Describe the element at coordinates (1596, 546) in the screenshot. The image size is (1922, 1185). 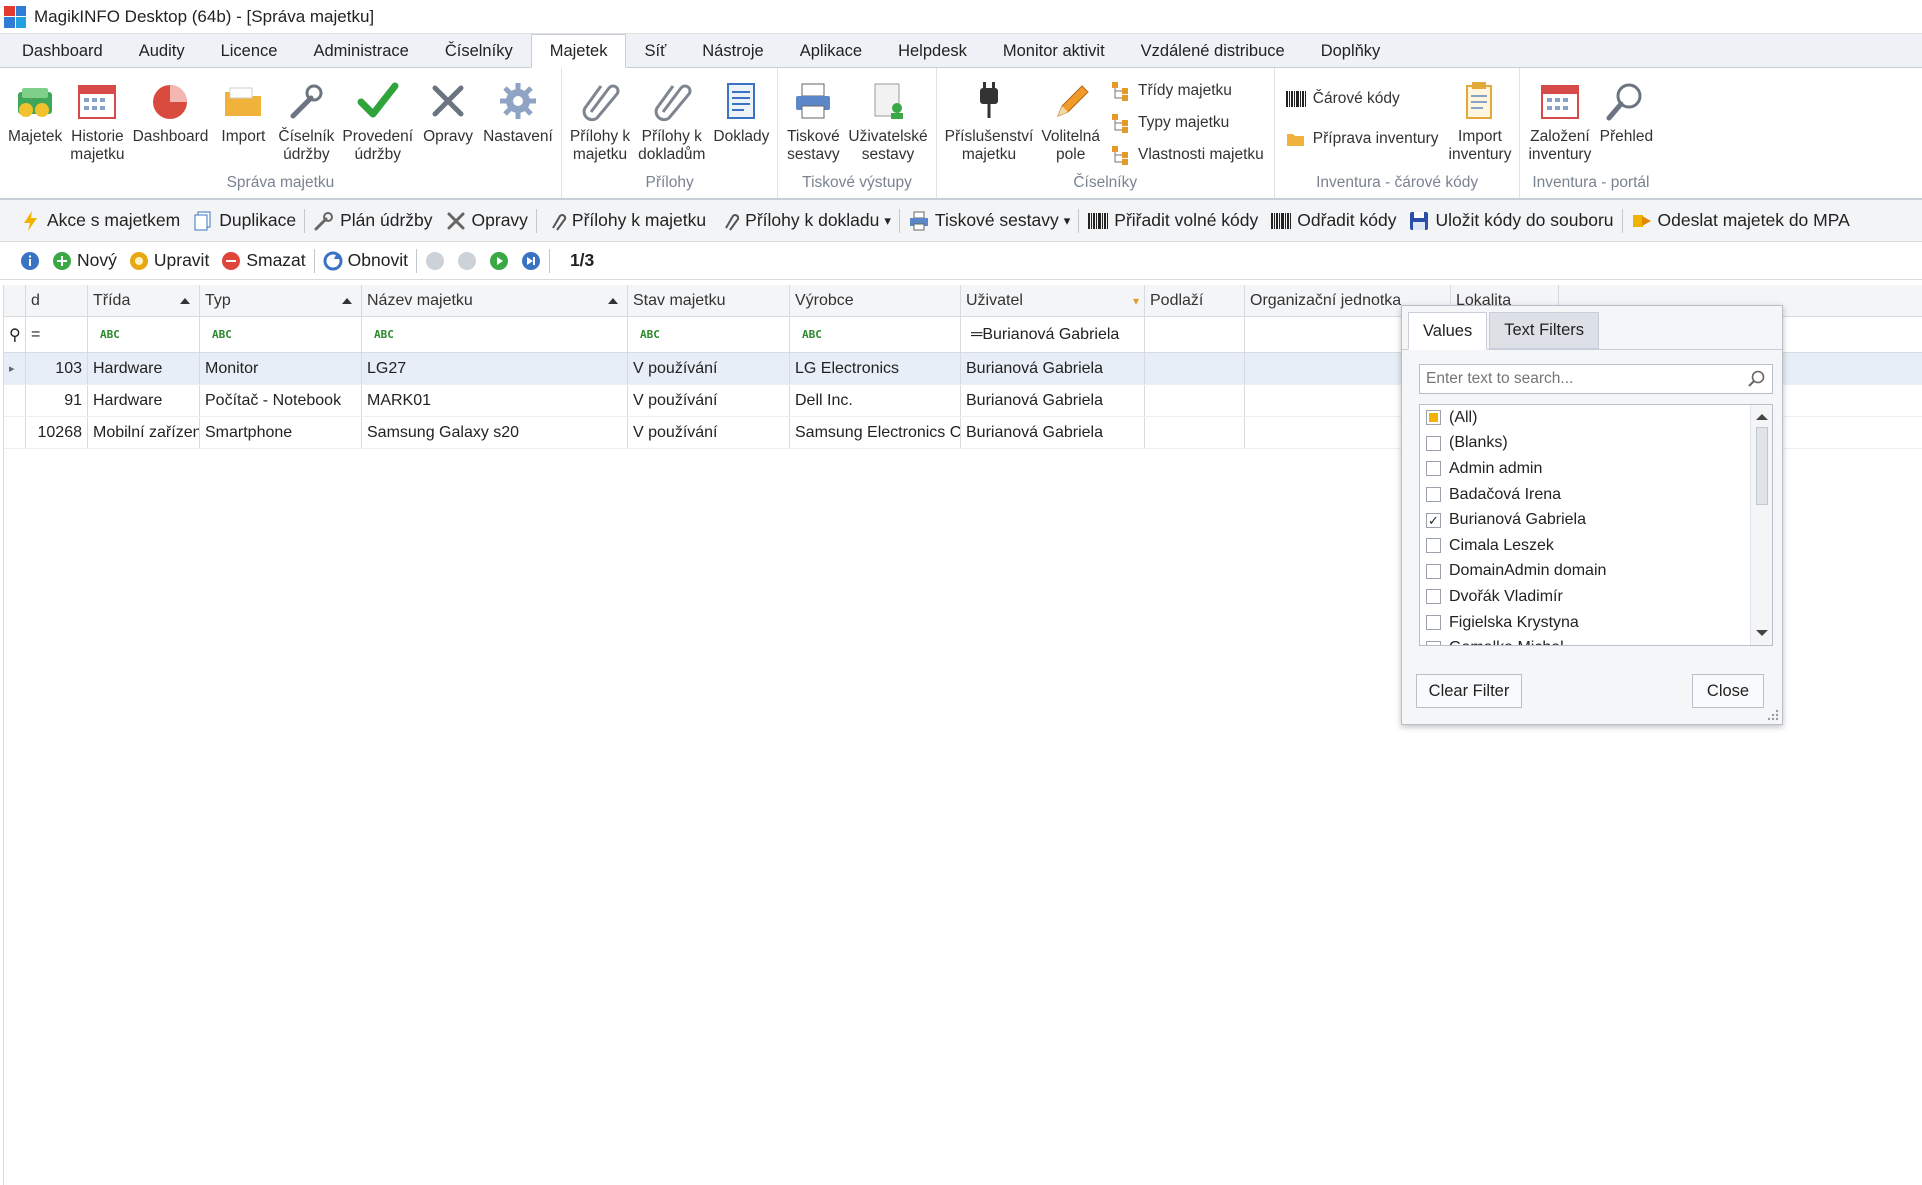
I see `filter-value-item: Cimala Leszek` at that location.